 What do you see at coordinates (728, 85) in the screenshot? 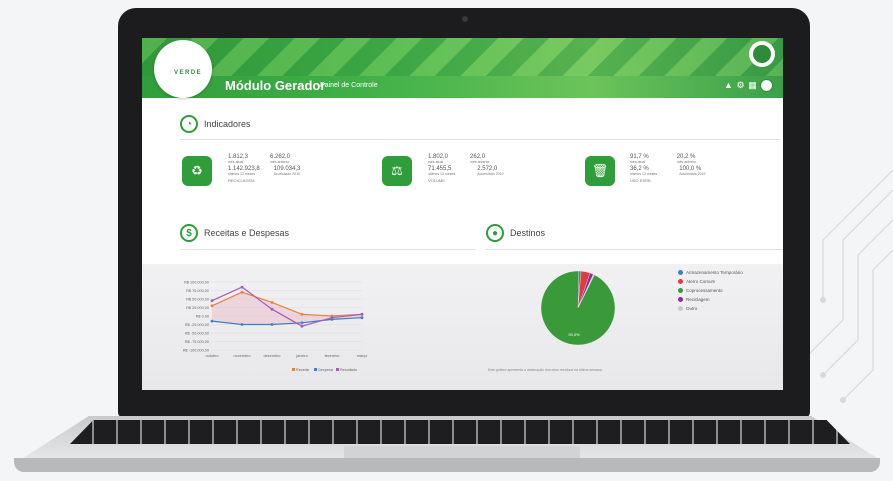
I see `bell-icon: ▲` at bounding box center [728, 85].